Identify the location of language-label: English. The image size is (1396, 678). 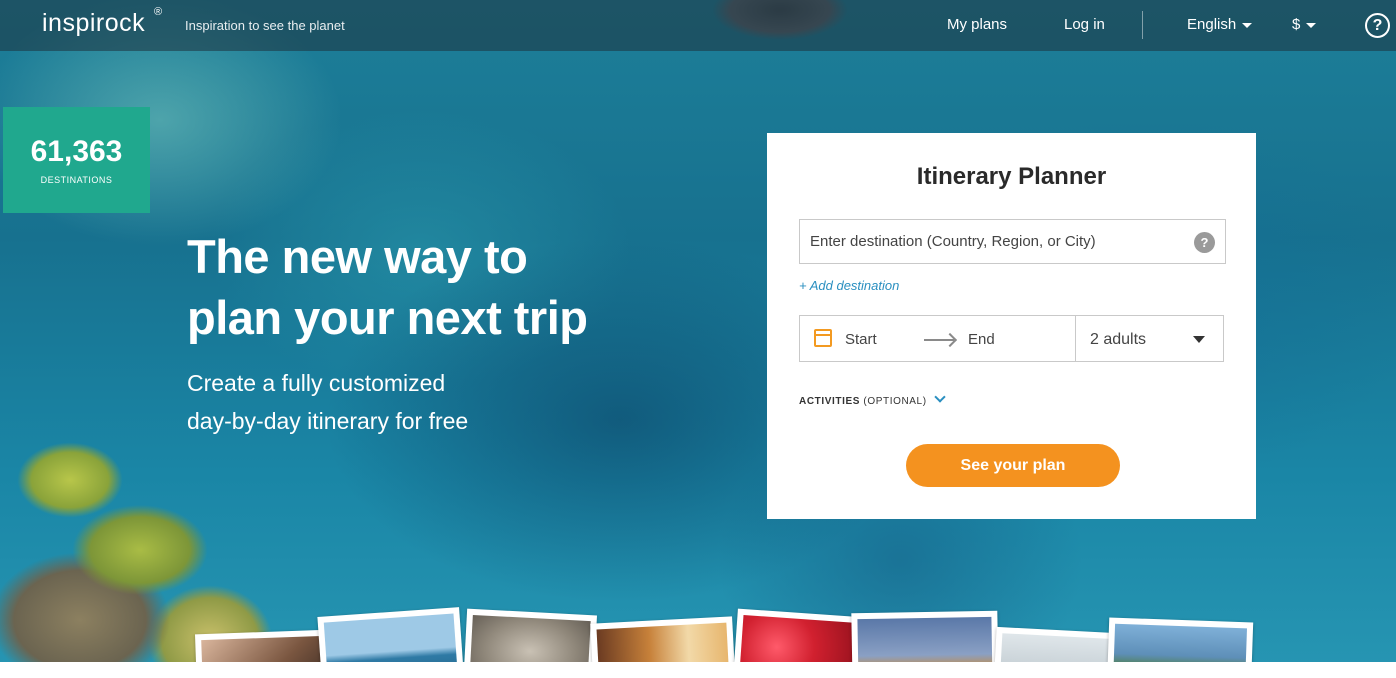
(1212, 24).